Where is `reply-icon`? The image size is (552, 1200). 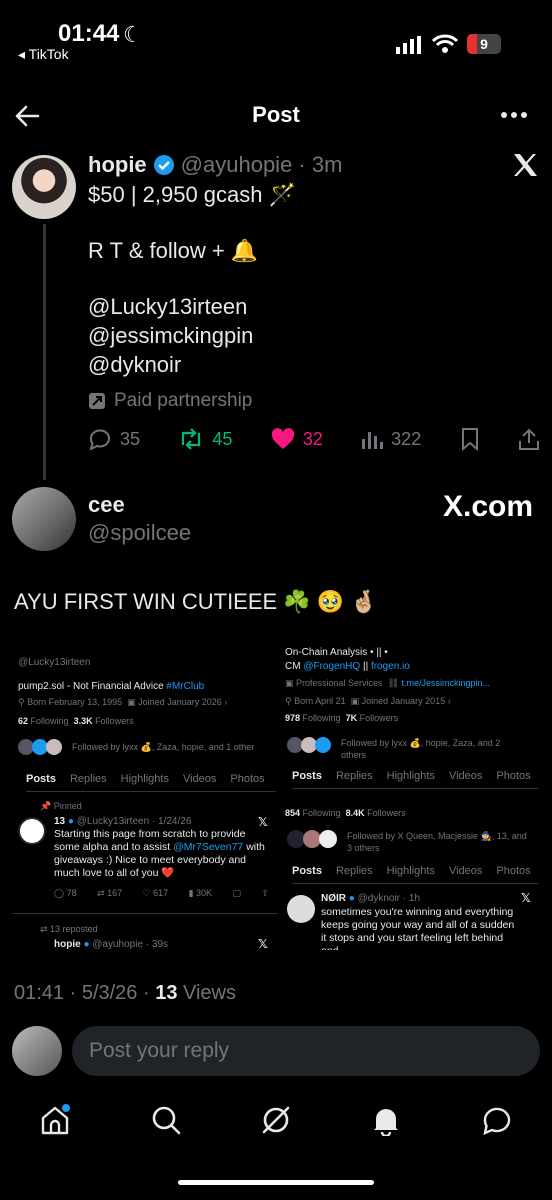
reply-icon is located at coordinates (99, 439).